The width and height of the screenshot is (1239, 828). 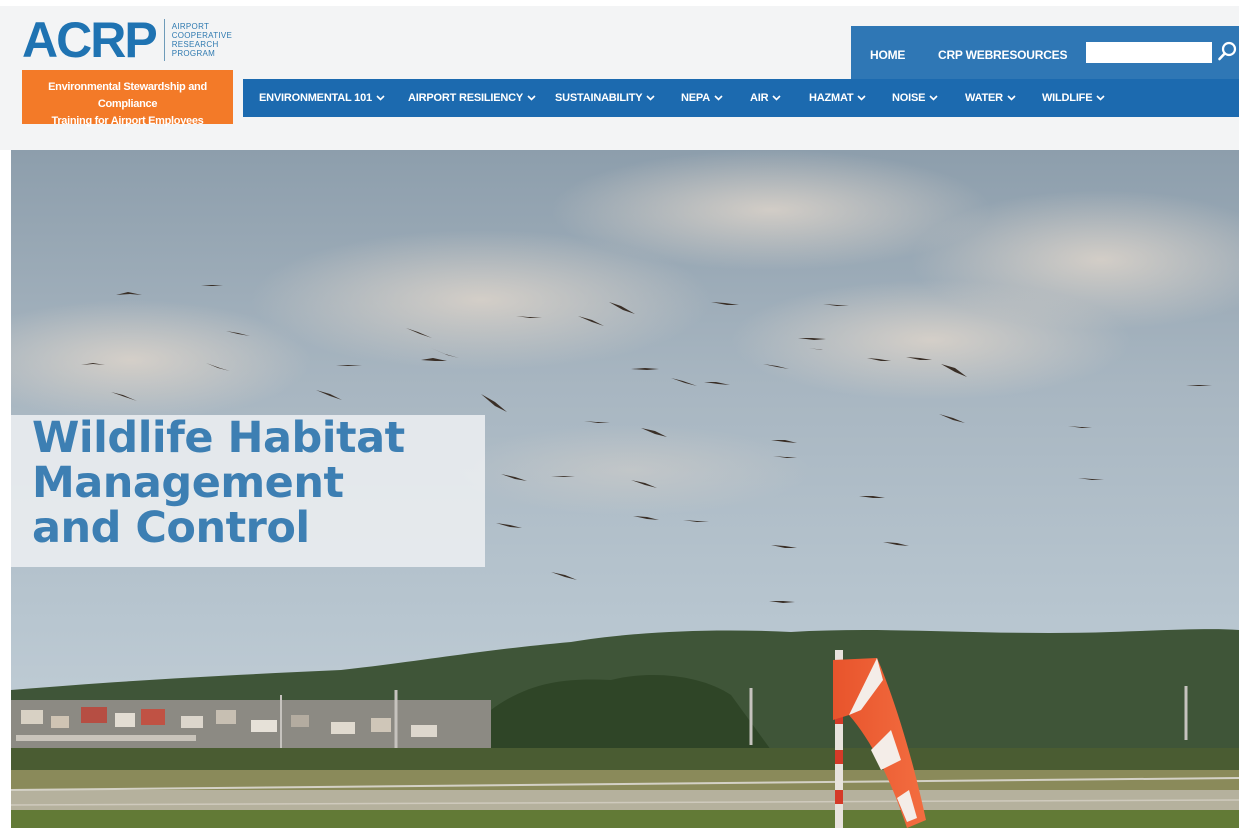 What do you see at coordinates (315, 98) in the screenshot?
I see `nav-item-label: ENVIRONMENTAL 101` at bounding box center [315, 98].